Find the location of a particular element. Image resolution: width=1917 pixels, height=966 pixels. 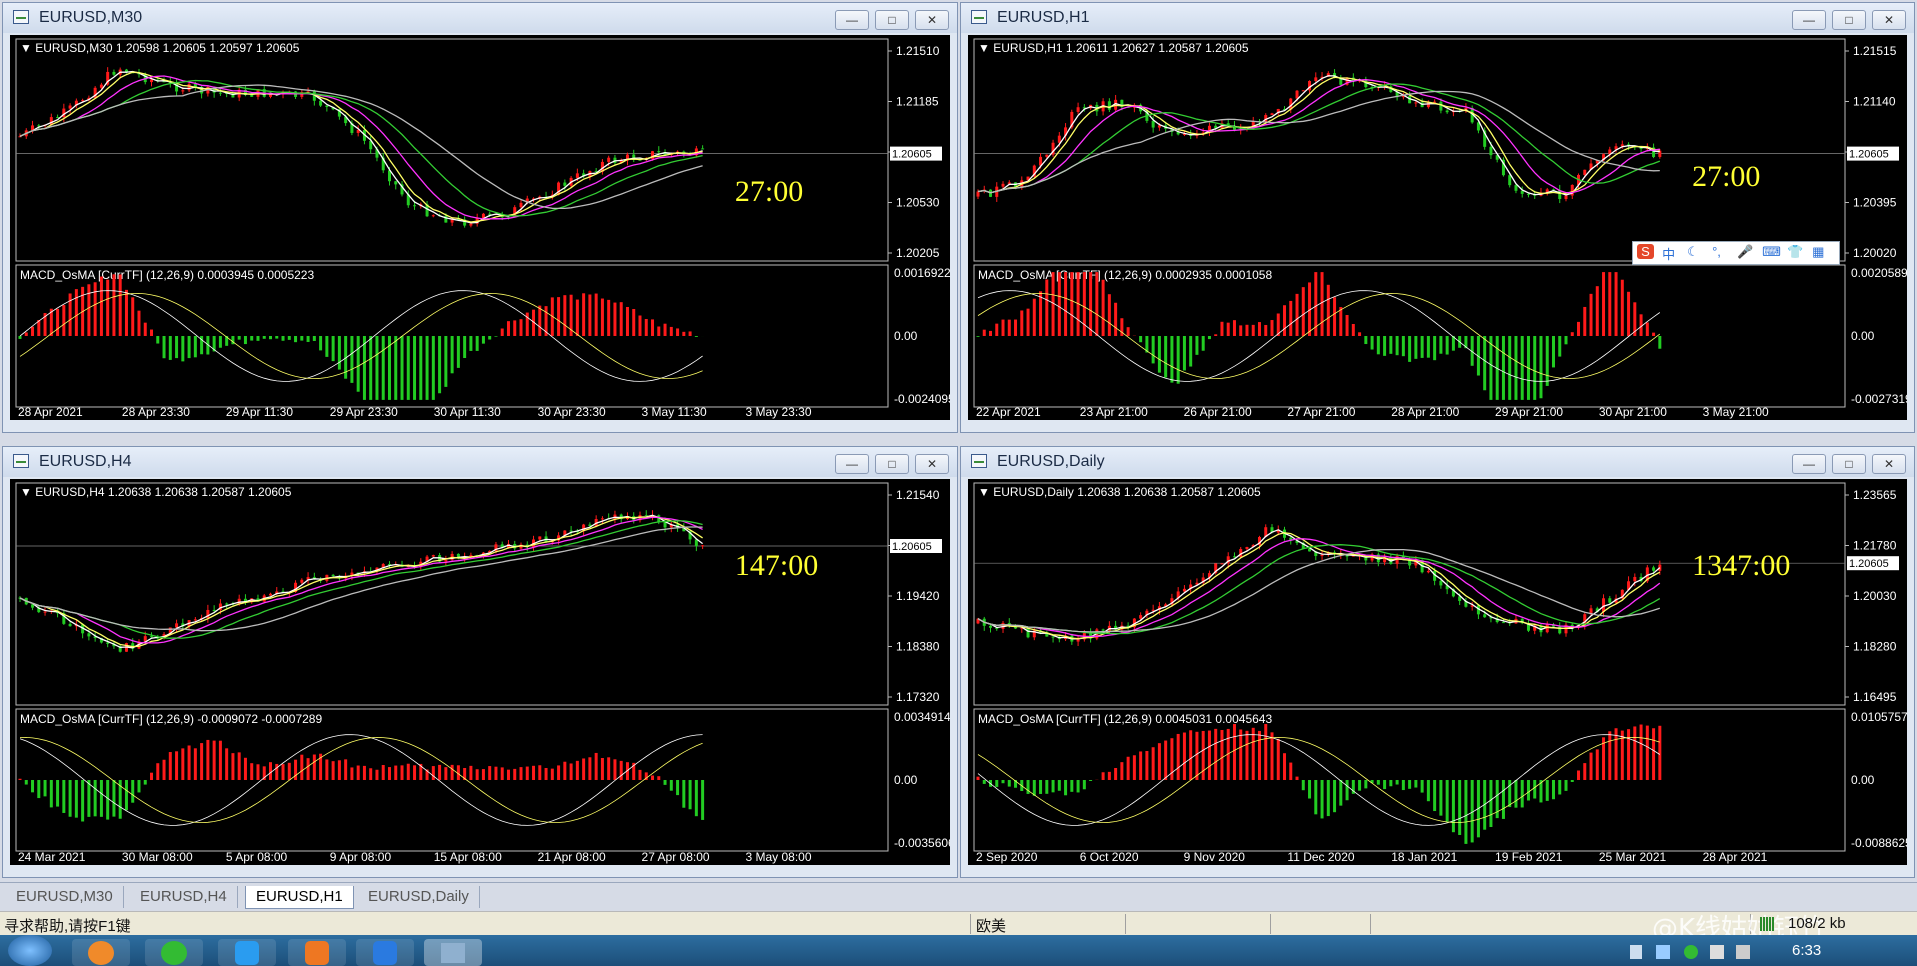

browser-taskbar-icon is located at coordinates (101, 952).